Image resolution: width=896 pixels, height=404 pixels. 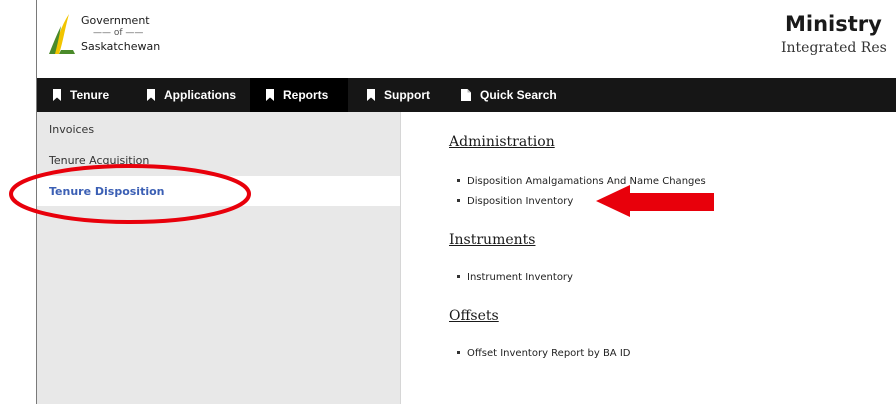 I want to click on sidebar-item-tenure-acquisition: Tenure Acquisition, so click(x=218, y=160).